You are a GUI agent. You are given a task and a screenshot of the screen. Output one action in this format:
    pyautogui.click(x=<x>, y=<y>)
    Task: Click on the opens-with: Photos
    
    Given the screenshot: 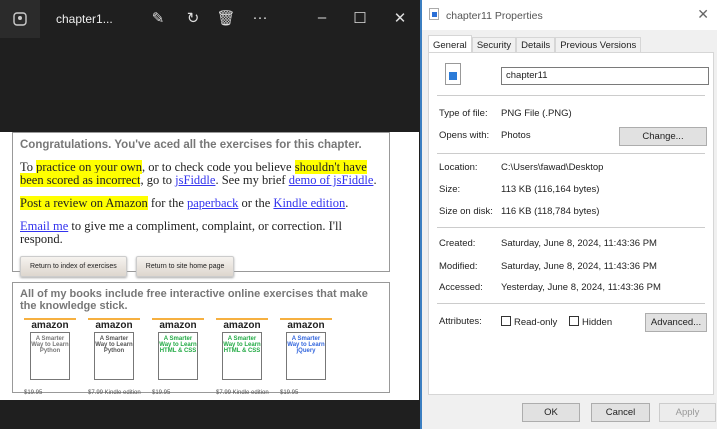 What is the action you would take?
    pyautogui.click(x=516, y=135)
    